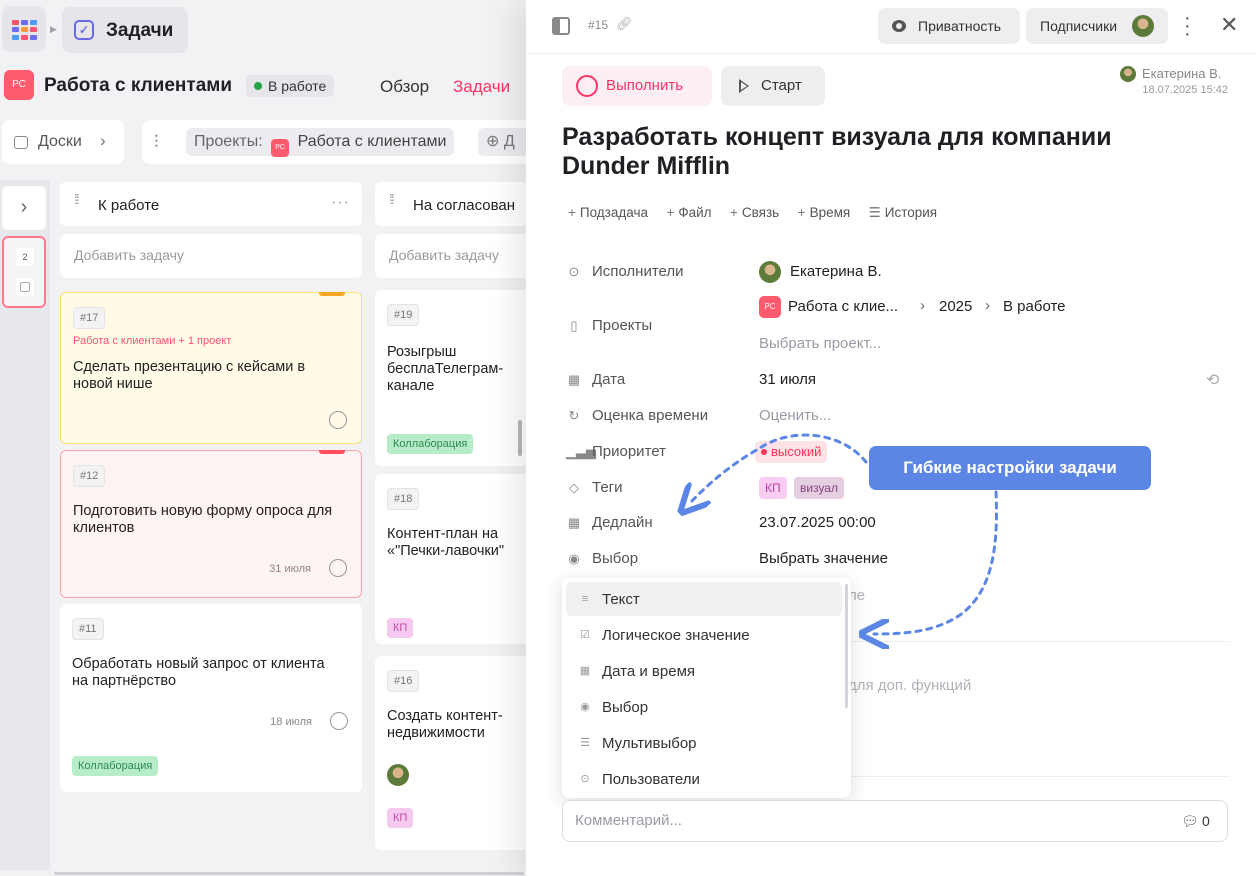 This screenshot has height=876, width=1256. What do you see at coordinates (445, 369) in the screenshot?
I see `card-title: Розыгрыш бесплаТелеграм-канале` at bounding box center [445, 369].